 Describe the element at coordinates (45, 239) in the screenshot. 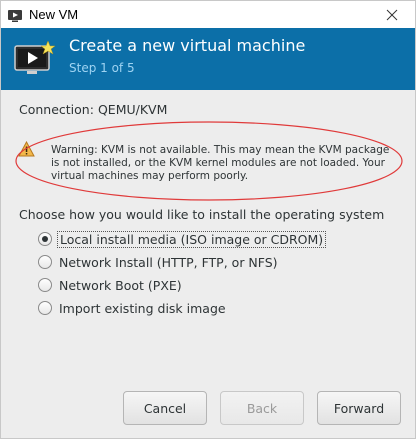

I see `radio-local-media` at that location.